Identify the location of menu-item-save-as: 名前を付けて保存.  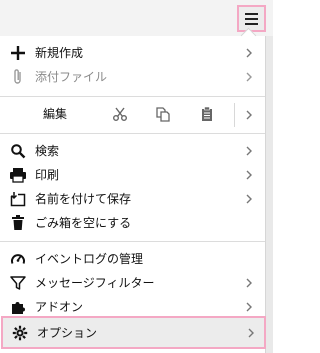
(132, 199).